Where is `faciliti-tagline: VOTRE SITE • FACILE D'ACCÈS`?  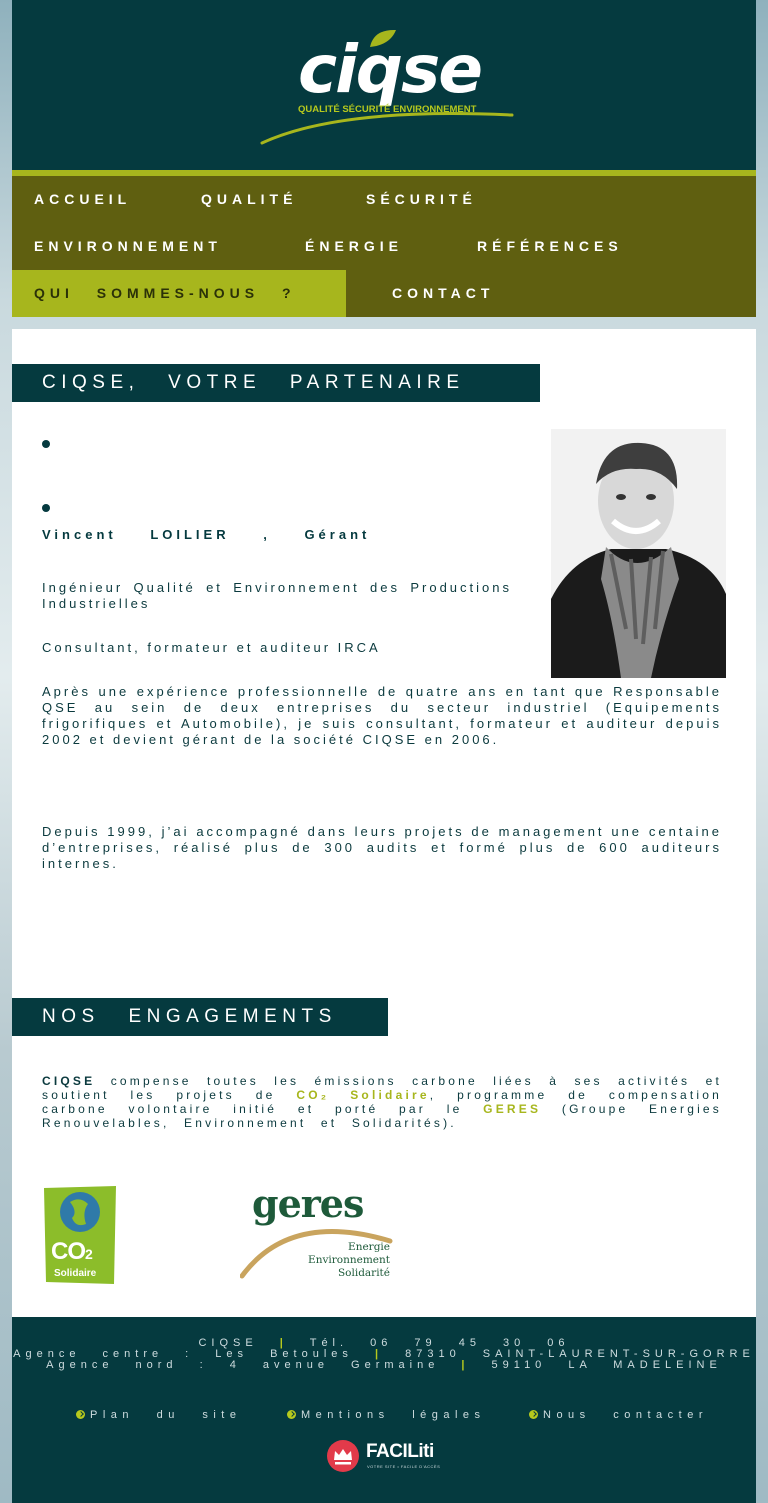
faciliti-tagline: VOTRE SITE • FACILE D'ACCÈS is located at coordinates (404, 1466).